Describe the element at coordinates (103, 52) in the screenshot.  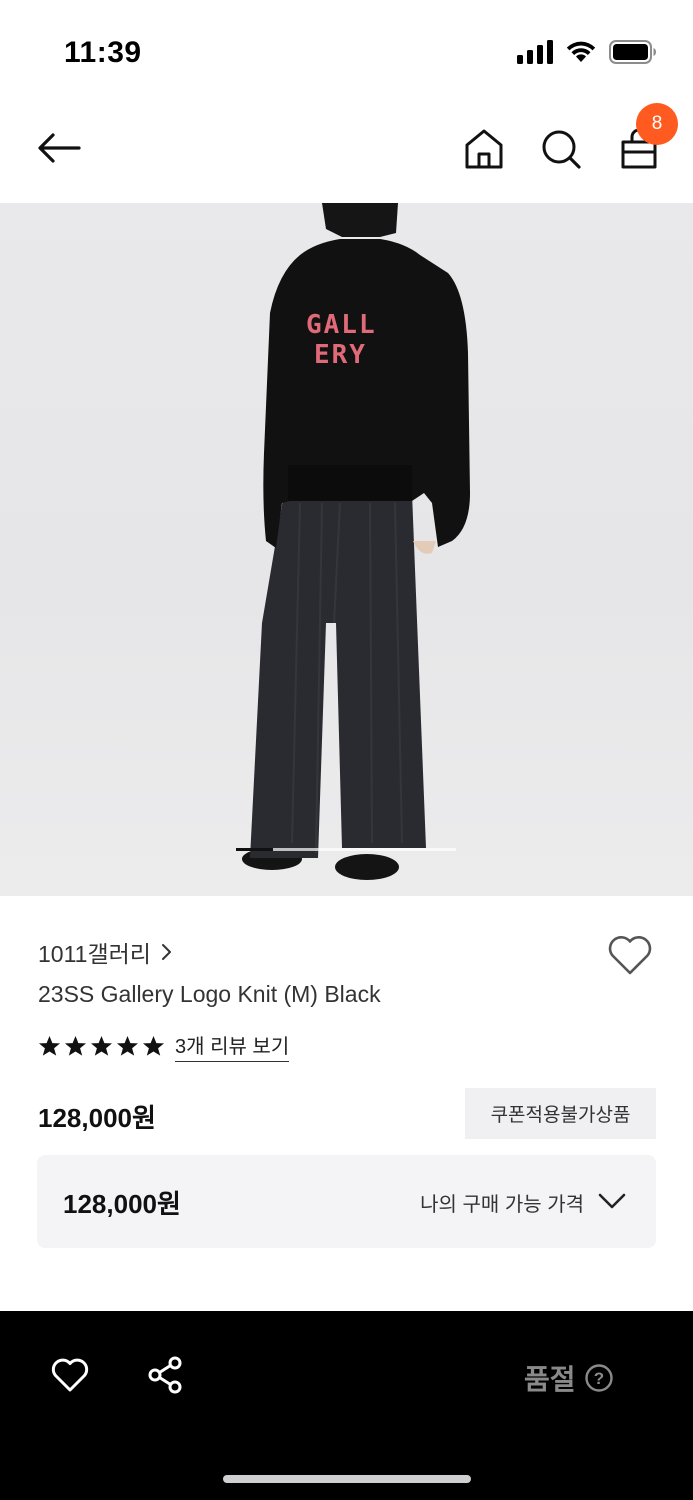
I see `status-time: 11:39` at that location.